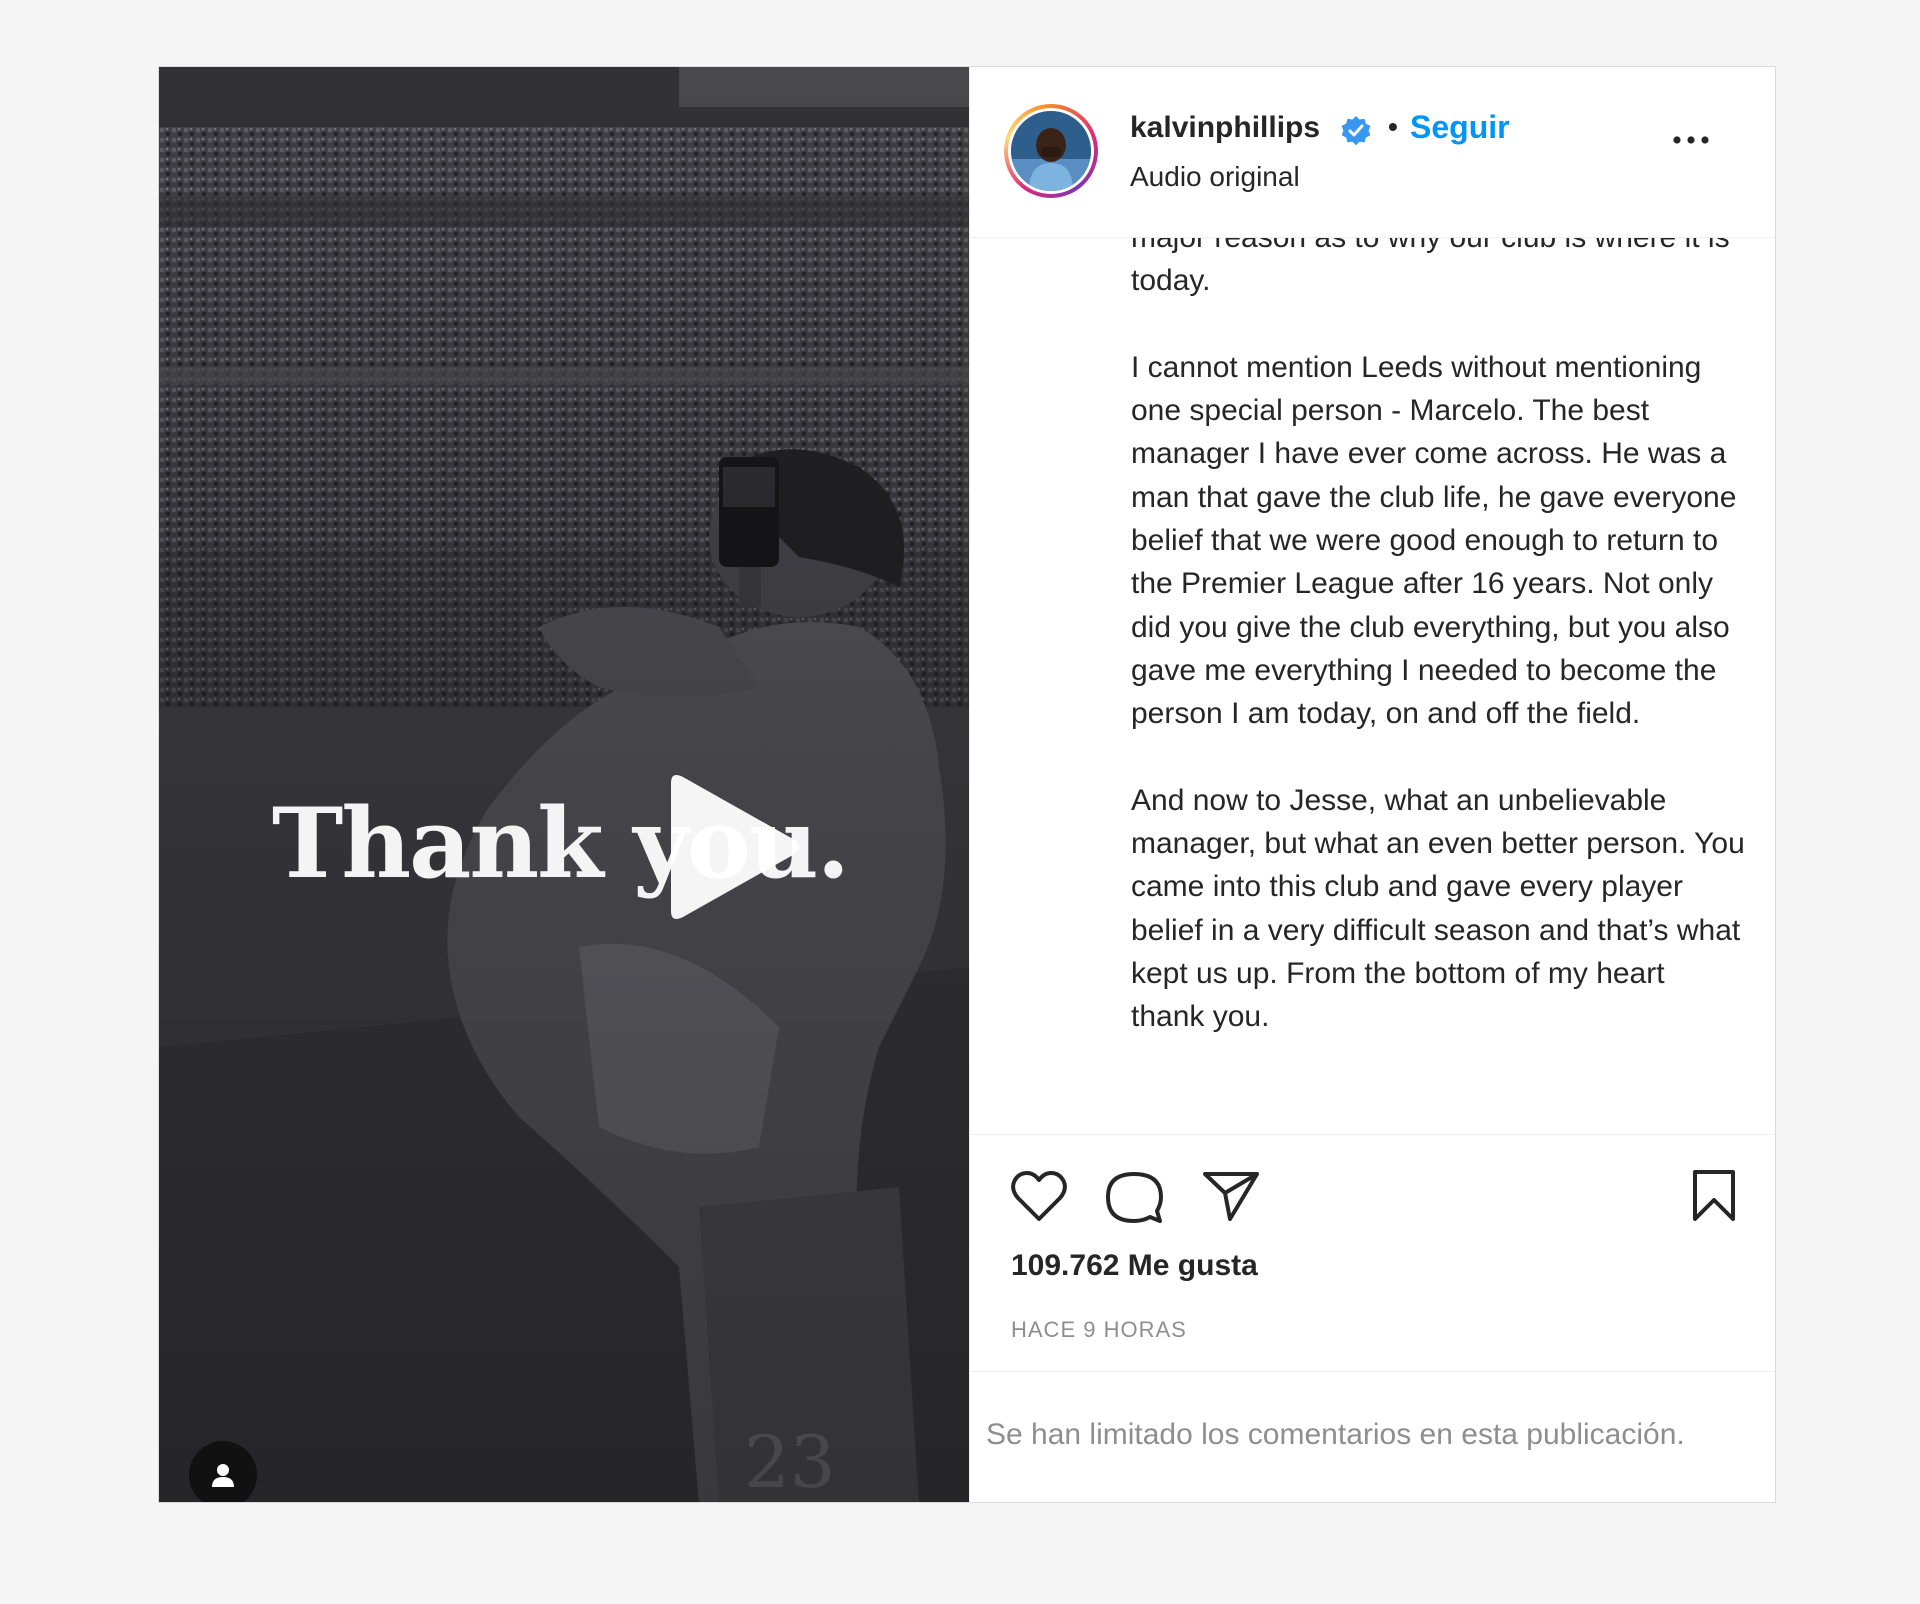 The height and width of the screenshot is (1604, 1920). I want to click on username-link: kalvinphillips, so click(1225, 128).